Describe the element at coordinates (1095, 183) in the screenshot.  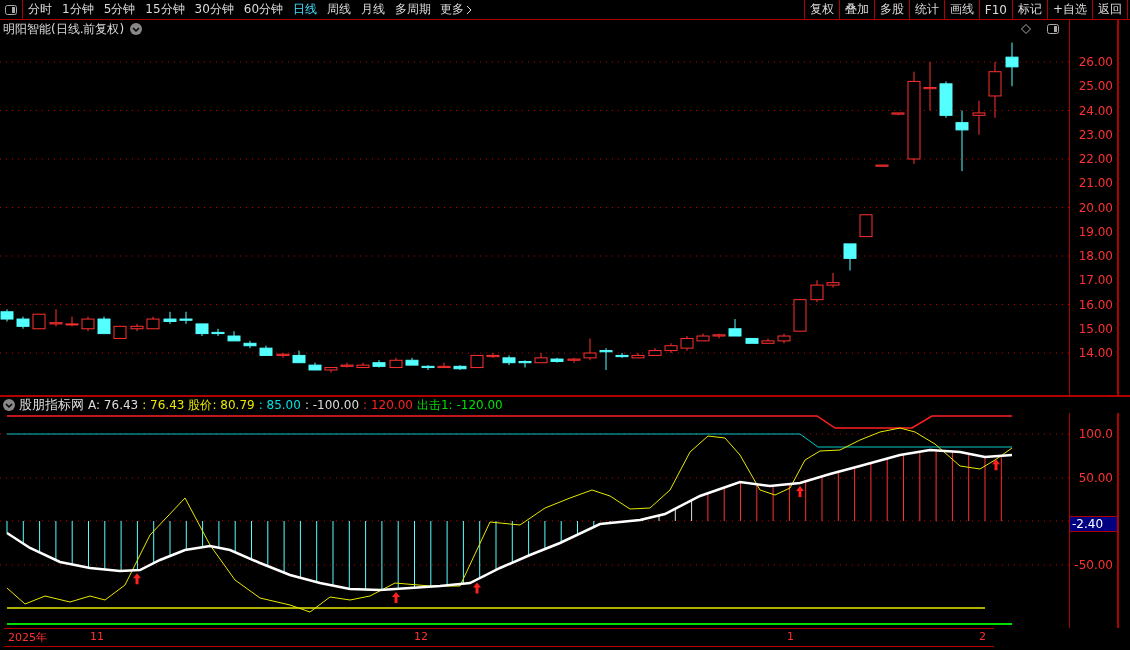
I see `price-axis-label: 21.00` at that location.